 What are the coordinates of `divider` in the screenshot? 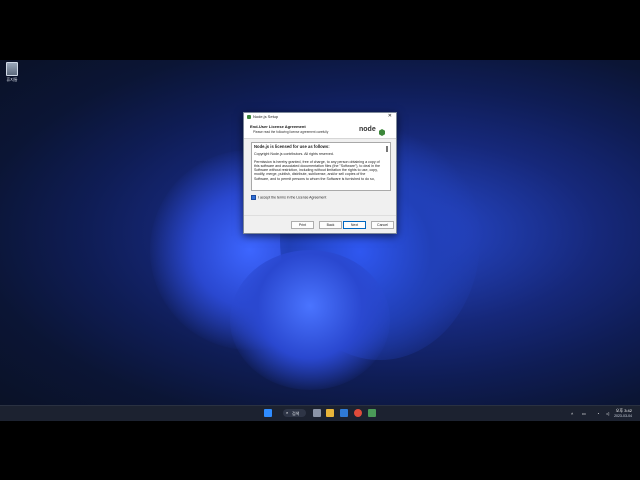 It's located at (320, 215).